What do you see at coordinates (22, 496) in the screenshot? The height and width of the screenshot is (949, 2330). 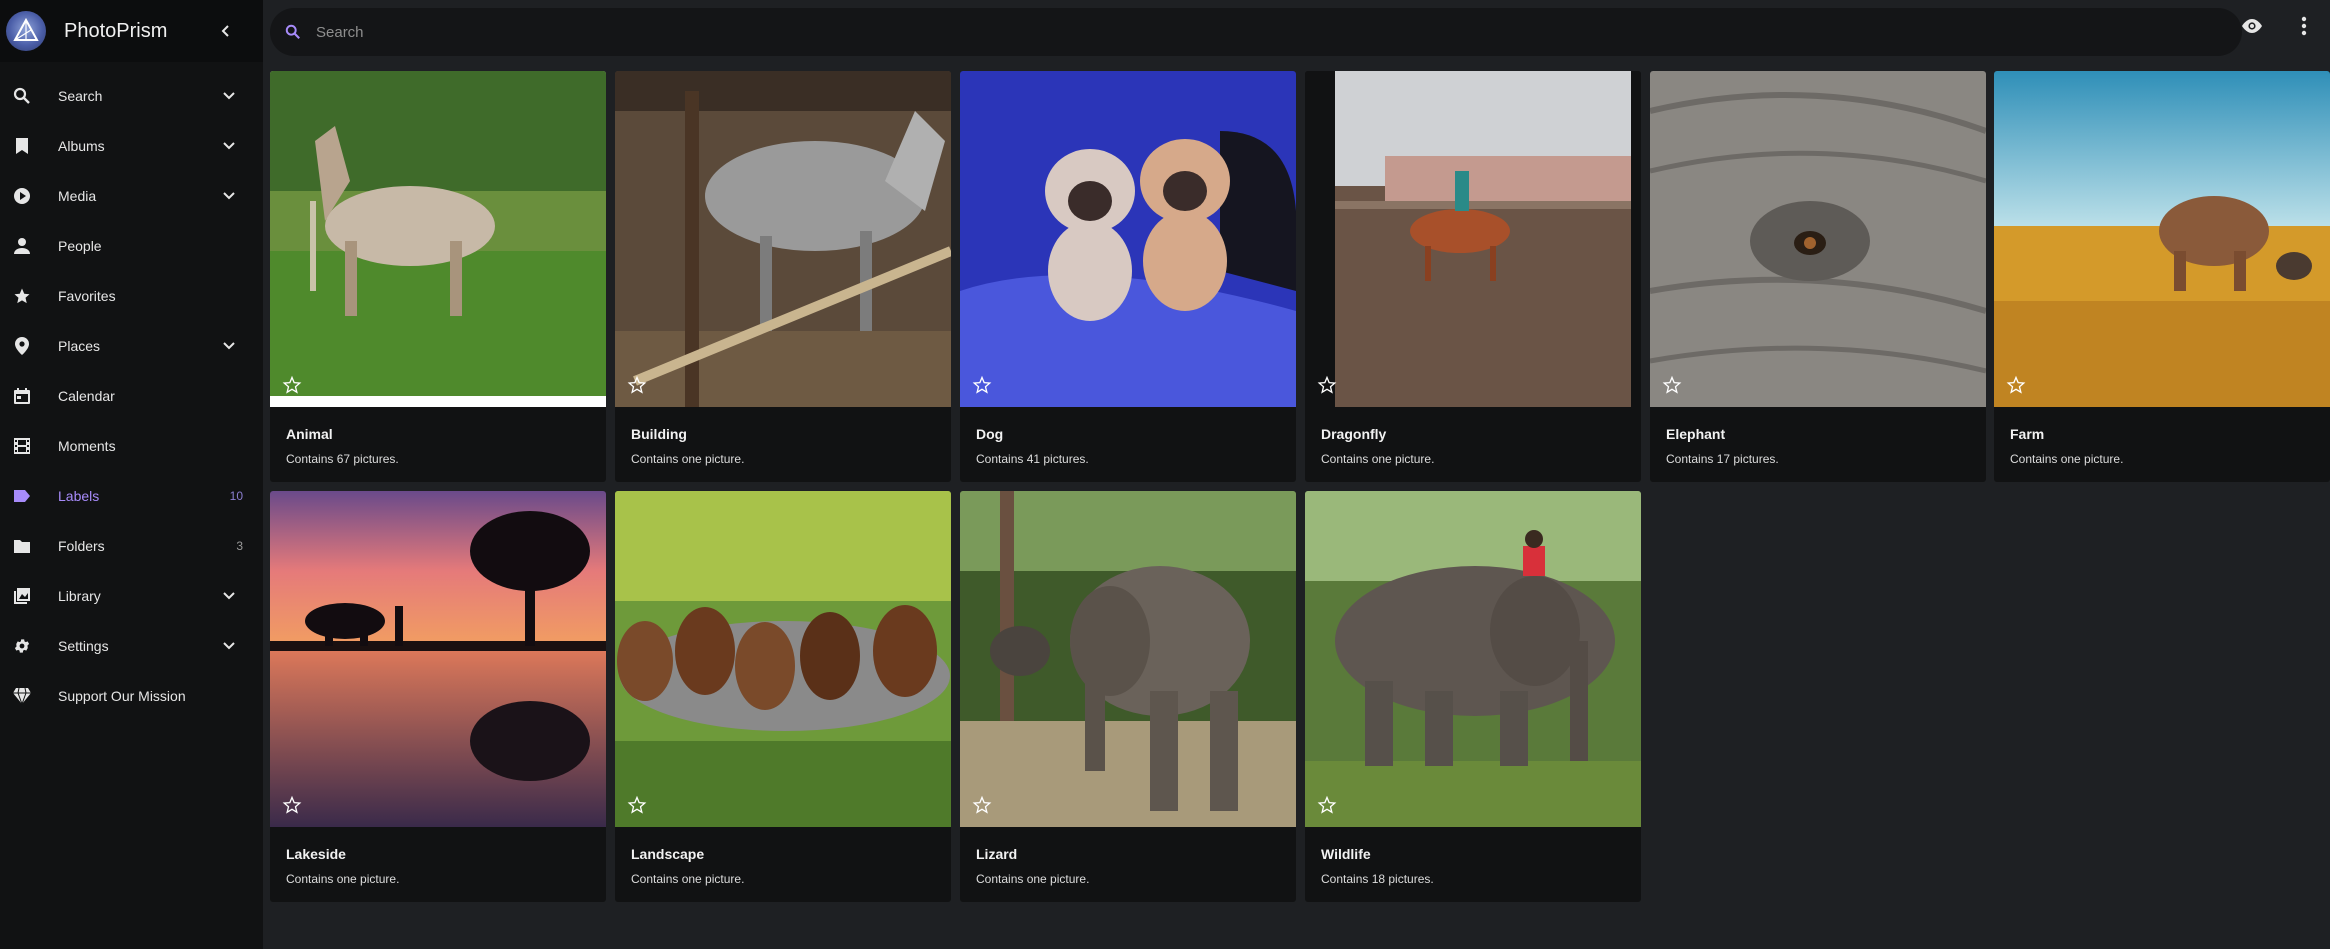 I see `label-icon` at bounding box center [22, 496].